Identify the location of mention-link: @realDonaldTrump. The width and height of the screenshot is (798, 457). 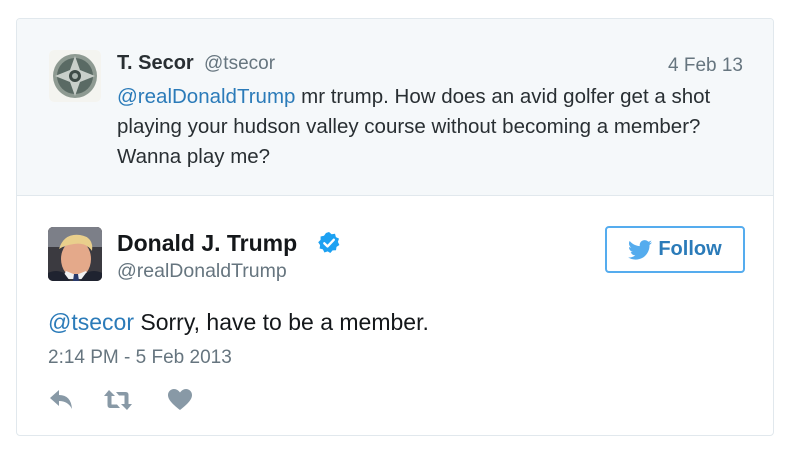
(206, 96).